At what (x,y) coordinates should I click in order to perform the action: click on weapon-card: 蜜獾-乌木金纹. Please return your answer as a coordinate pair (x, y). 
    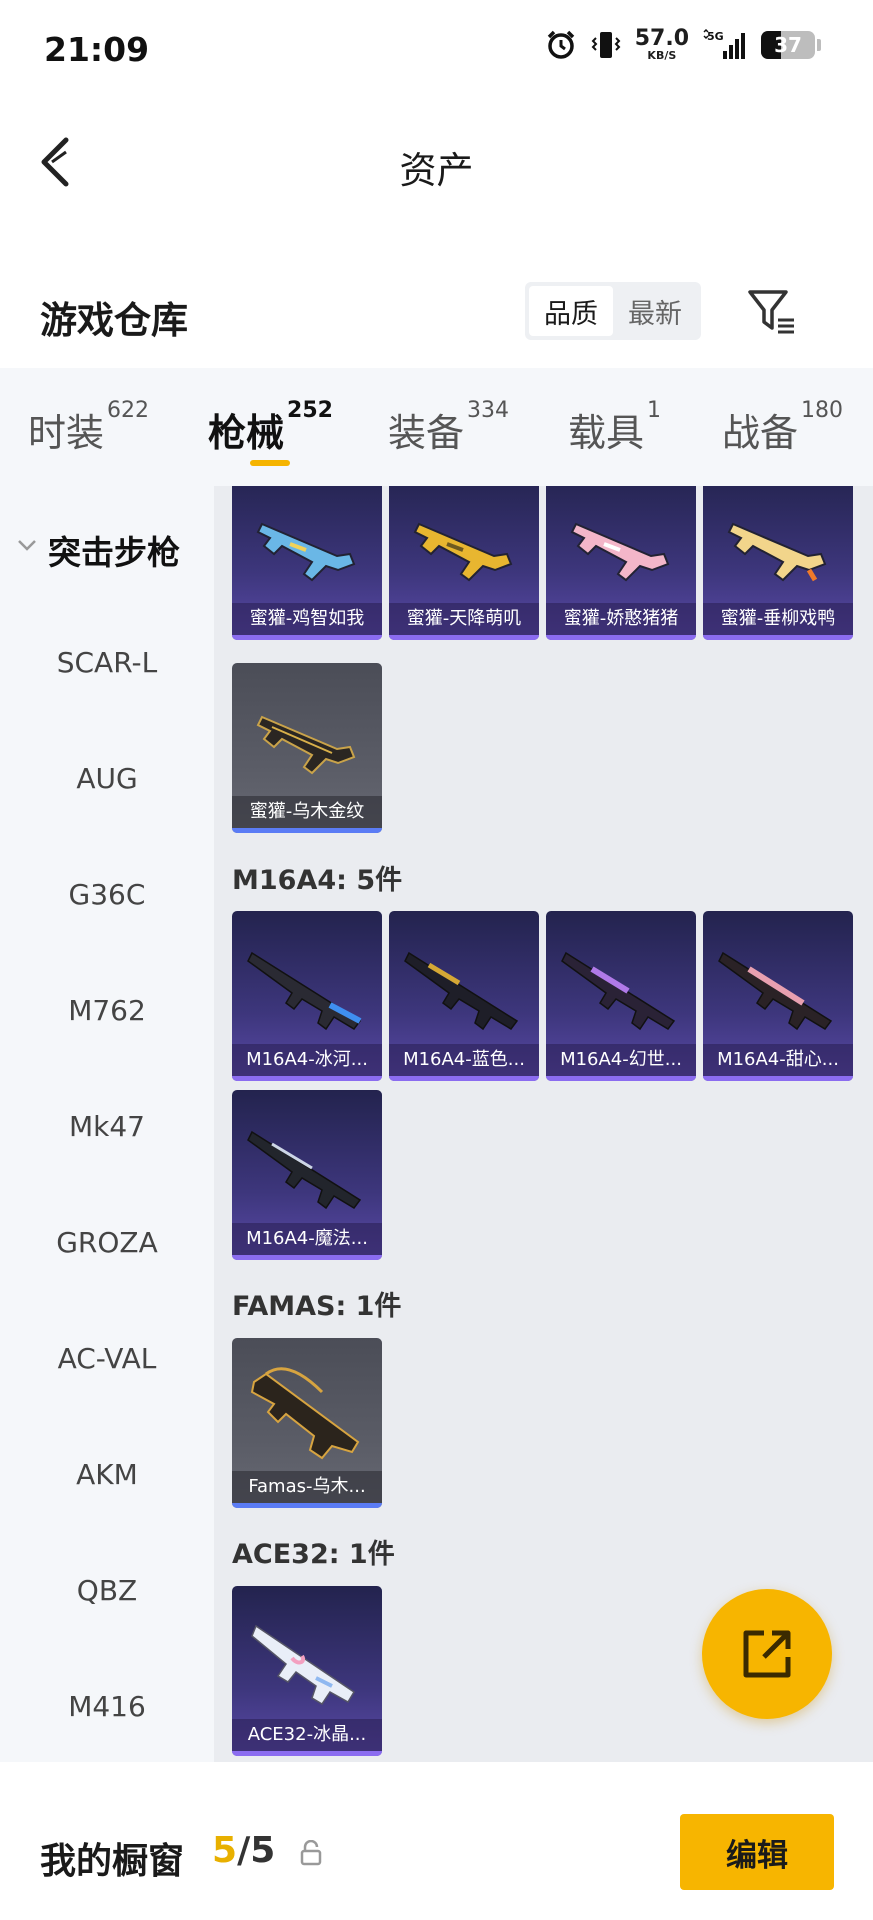
    Looking at the image, I should click on (307, 748).